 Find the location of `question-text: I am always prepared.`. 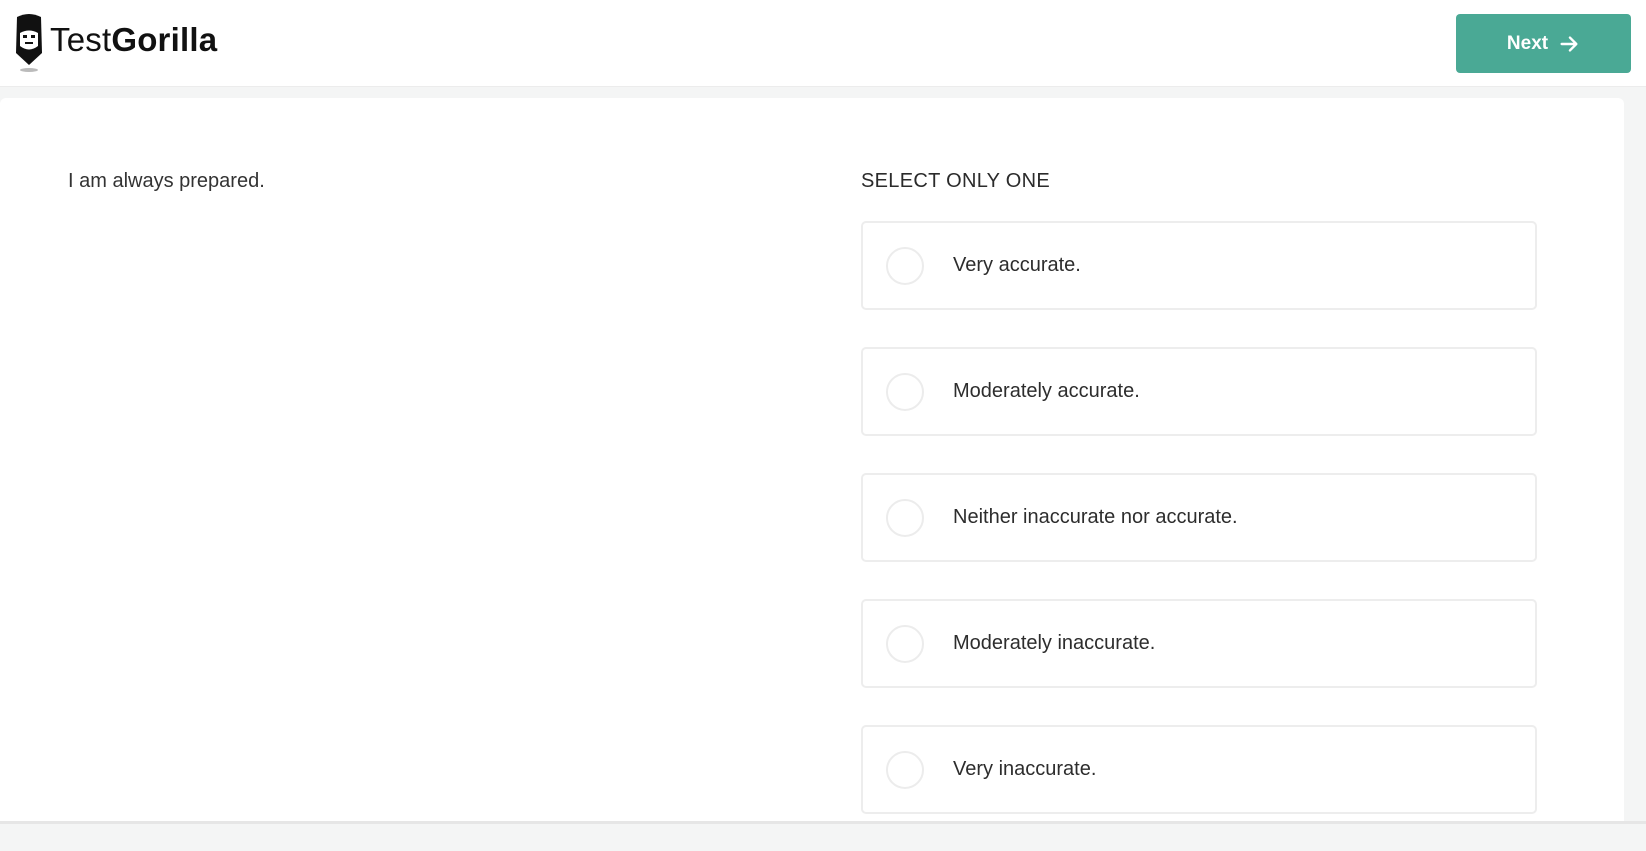

question-text: I am always prepared. is located at coordinates (166, 181).